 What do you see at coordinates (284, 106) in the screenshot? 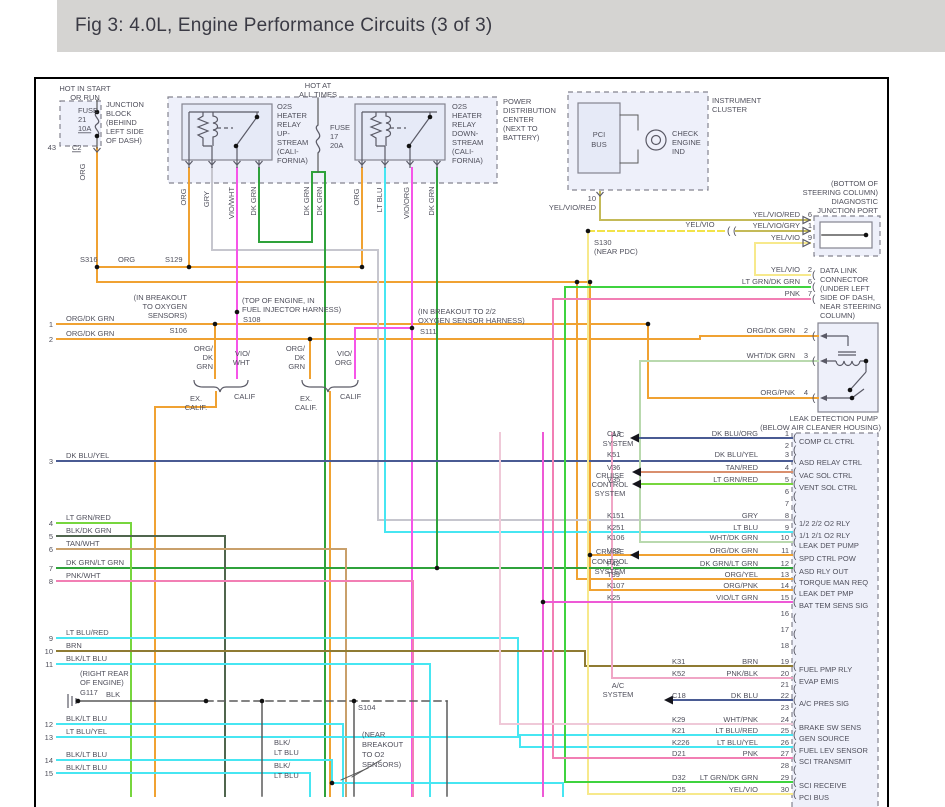
I see `diagram-label: O2S` at bounding box center [284, 106].